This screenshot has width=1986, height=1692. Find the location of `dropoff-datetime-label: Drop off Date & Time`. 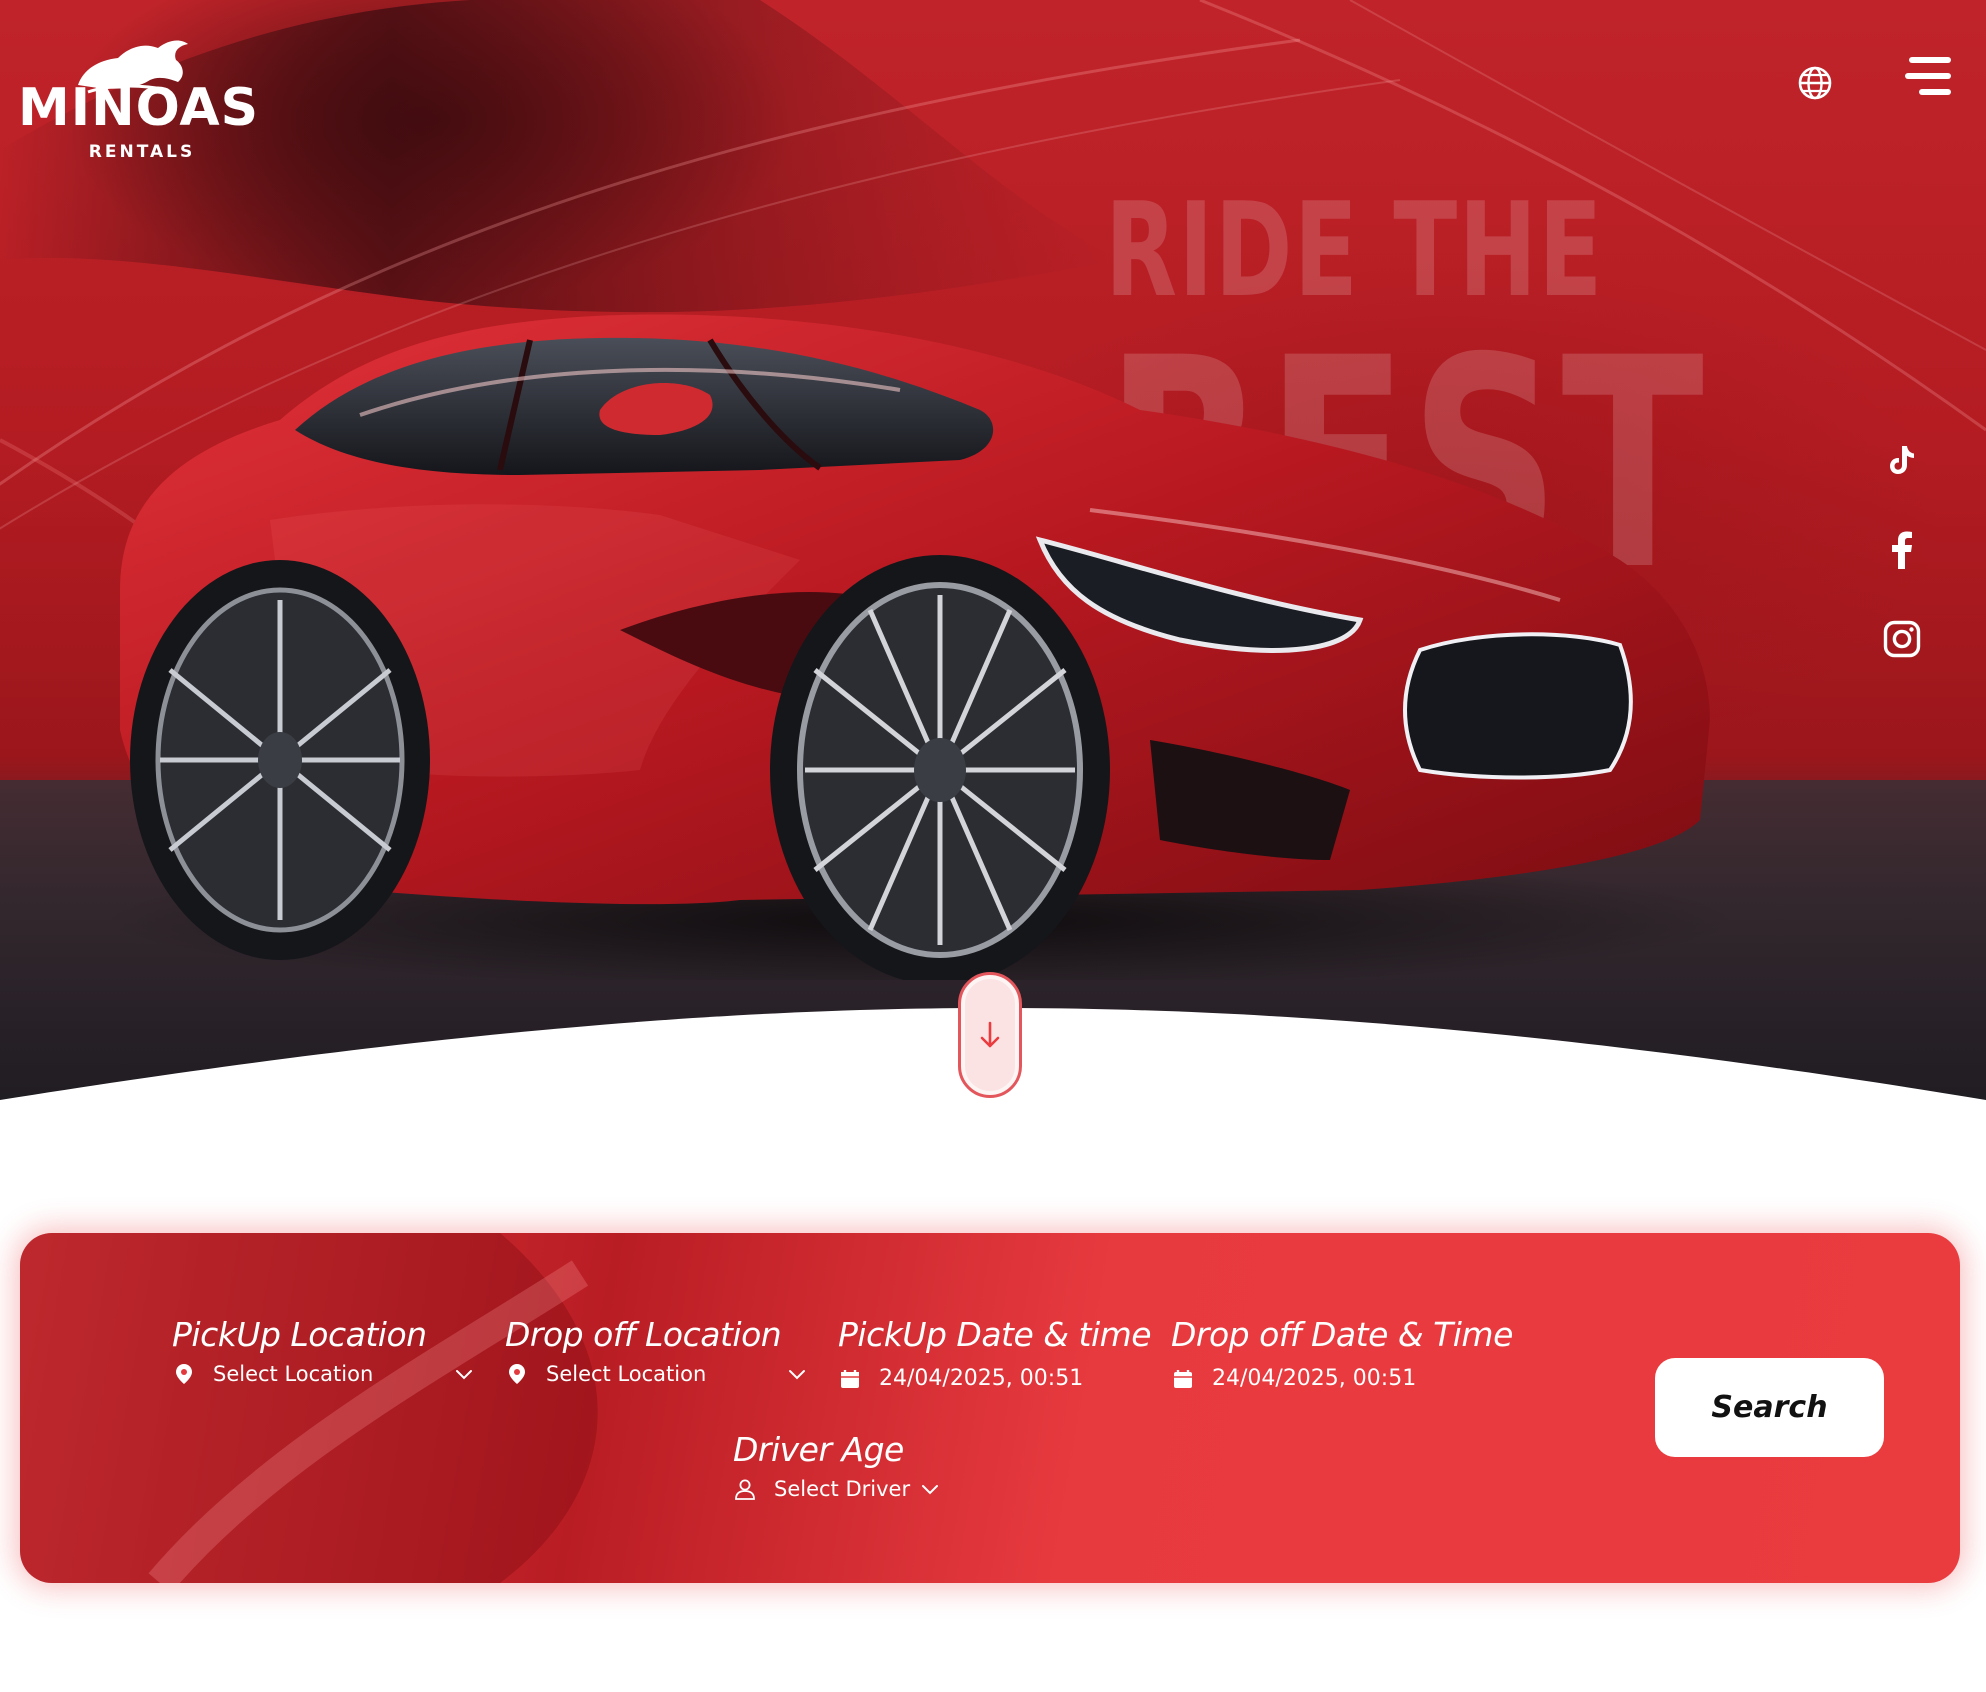

dropoff-datetime-label: Drop off Date & Time is located at coordinates (1342, 1334).